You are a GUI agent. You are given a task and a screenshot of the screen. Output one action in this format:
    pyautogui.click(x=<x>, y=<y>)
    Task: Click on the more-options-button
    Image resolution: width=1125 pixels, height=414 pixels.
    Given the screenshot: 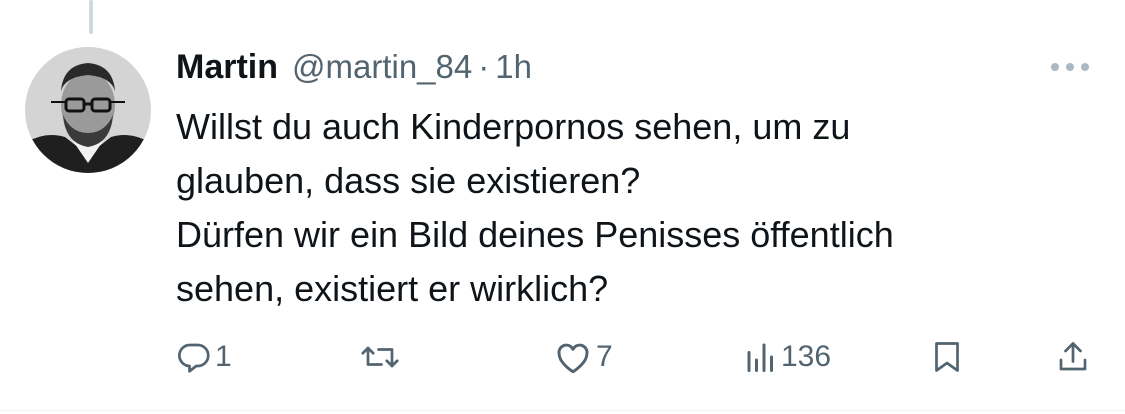 What is the action you would take?
    pyautogui.click(x=1070, y=67)
    